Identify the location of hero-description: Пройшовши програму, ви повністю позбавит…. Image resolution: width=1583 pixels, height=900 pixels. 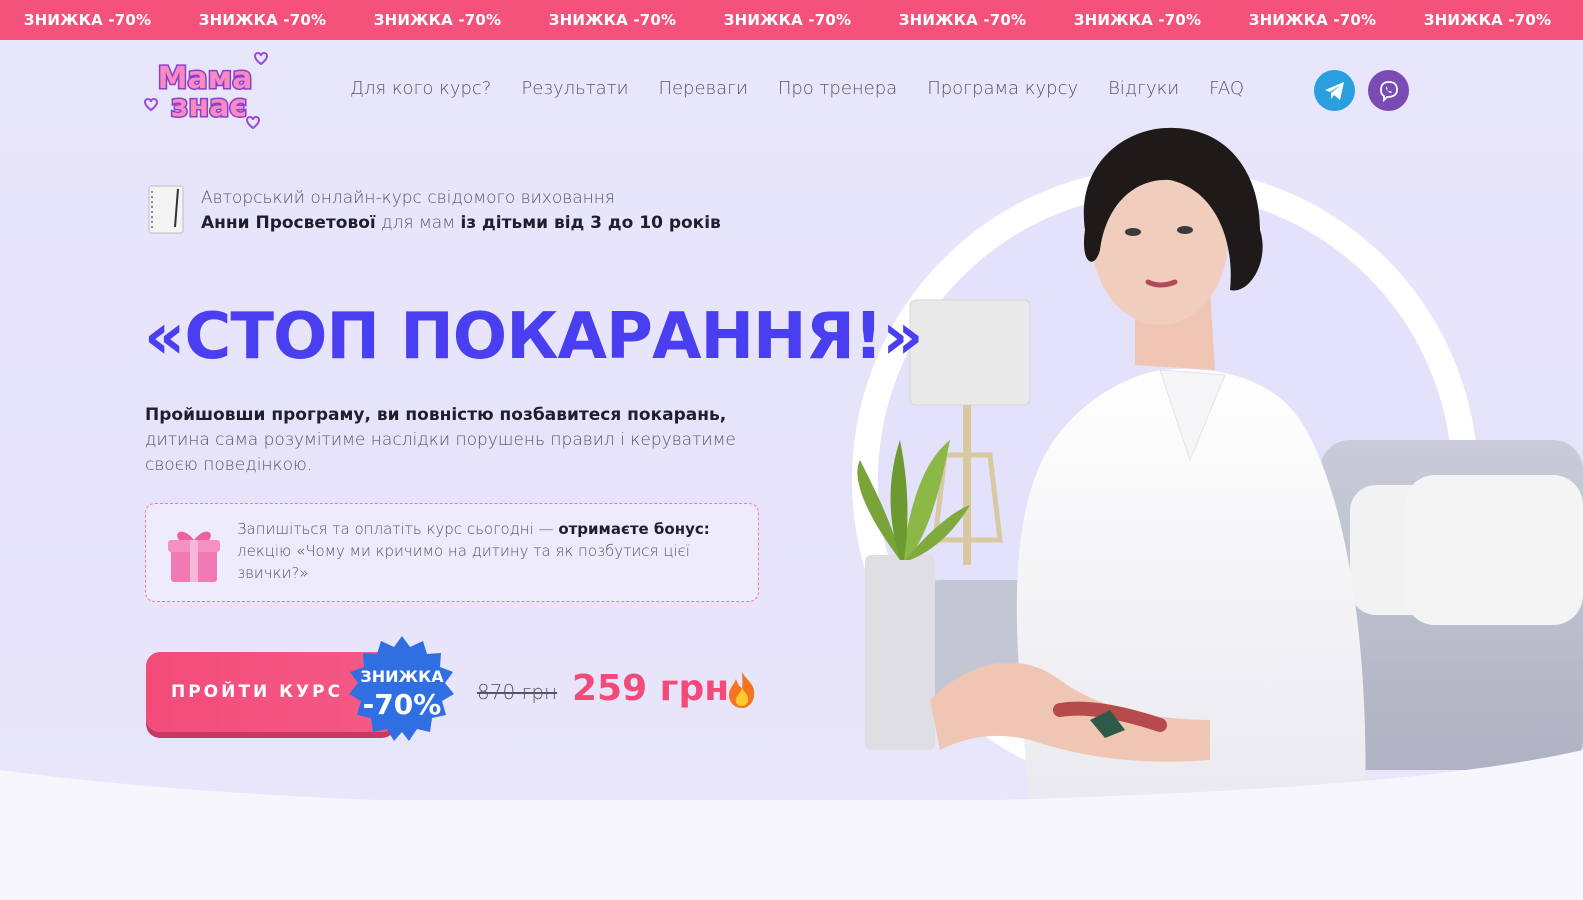
(465, 440).